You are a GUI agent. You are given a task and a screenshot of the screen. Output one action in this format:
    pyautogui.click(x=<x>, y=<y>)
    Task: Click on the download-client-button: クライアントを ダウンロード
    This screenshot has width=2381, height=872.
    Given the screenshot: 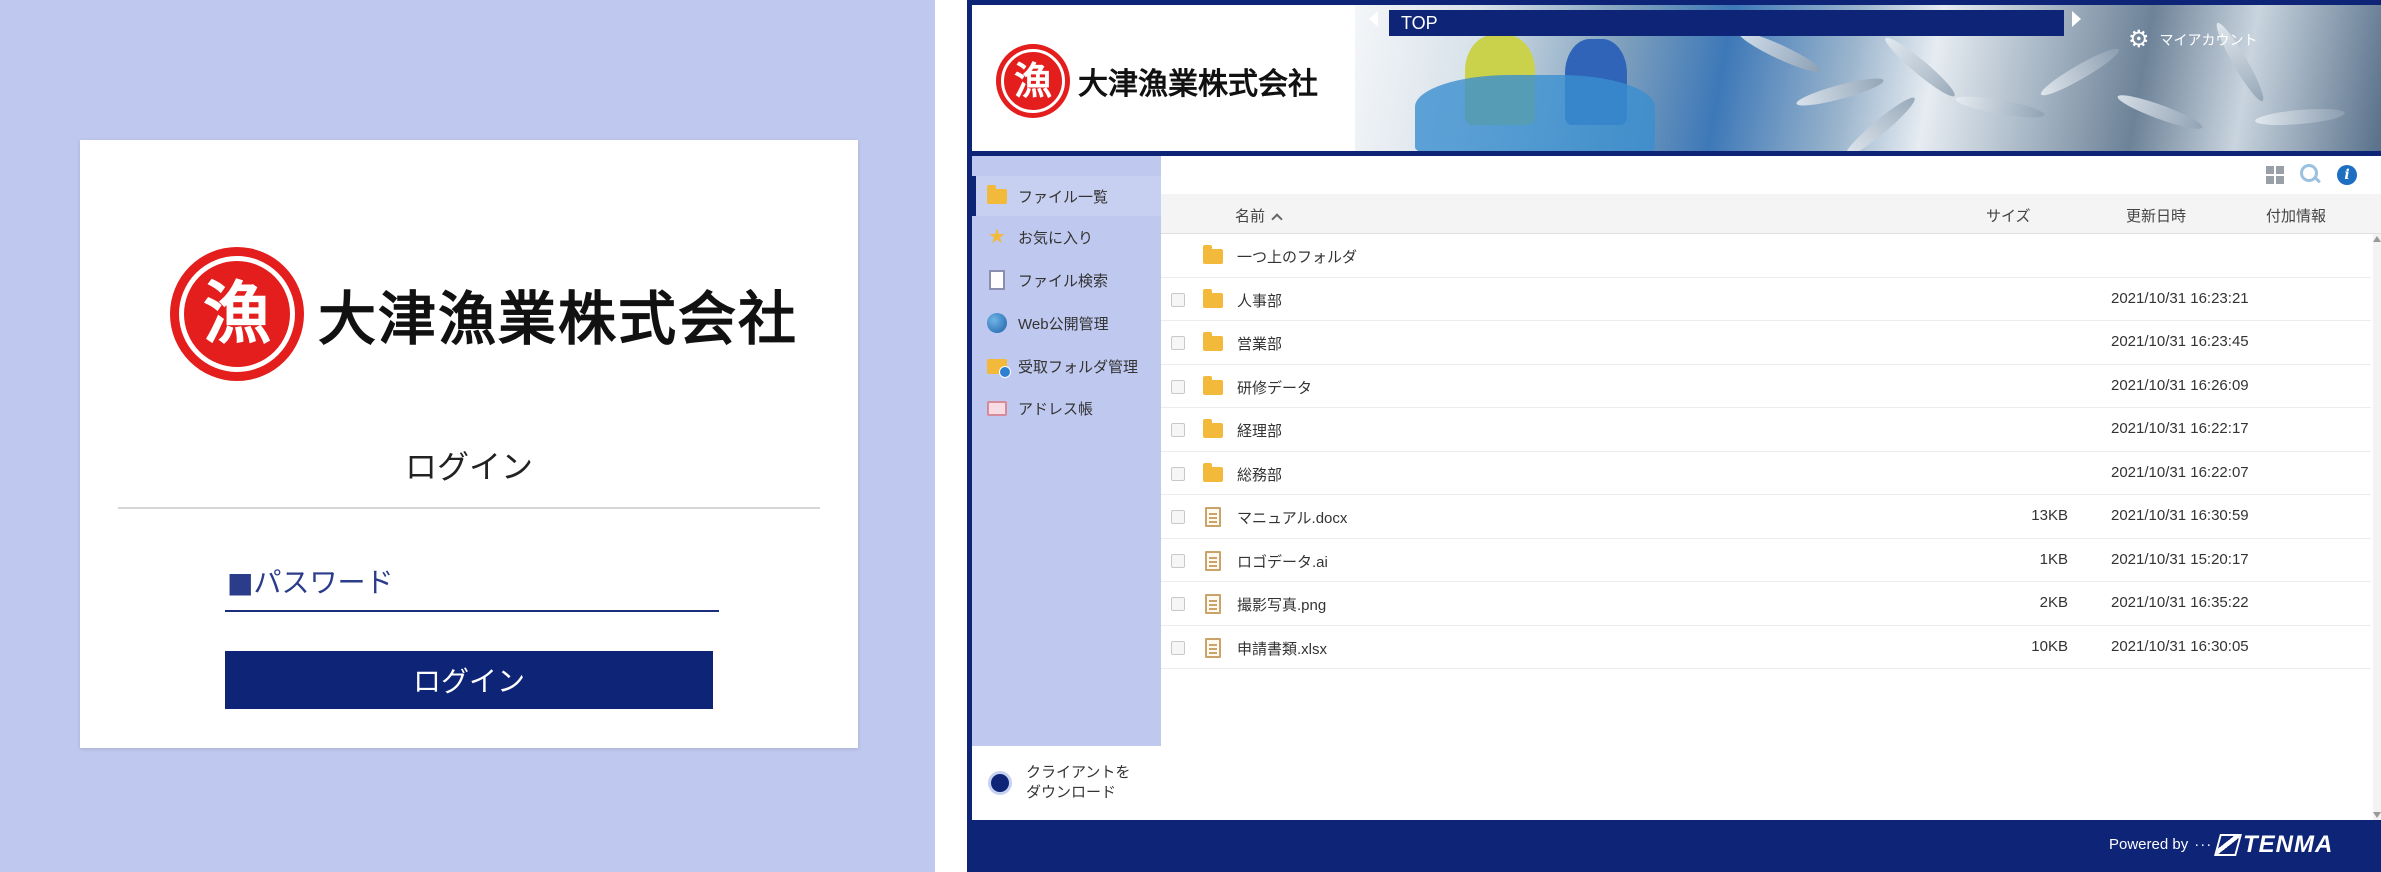 What is the action you would take?
    pyautogui.click(x=1066, y=783)
    